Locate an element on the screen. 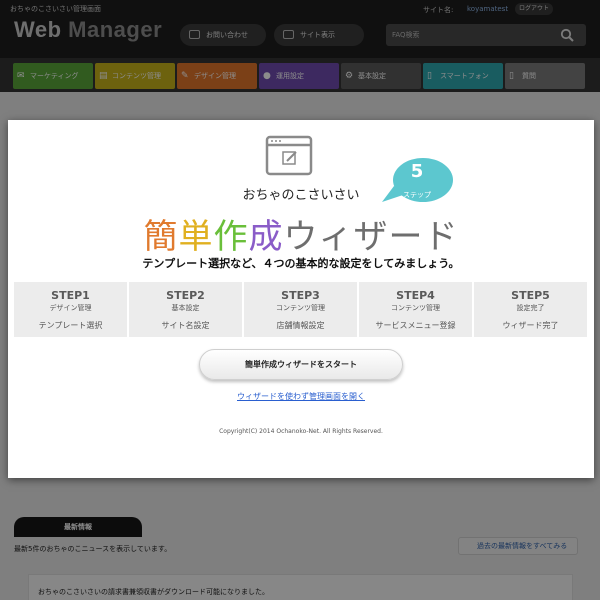 The width and height of the screenshot is (600, 600). brand-subtitle: おちゃのこさいさい is located at coordinates (301, 195).